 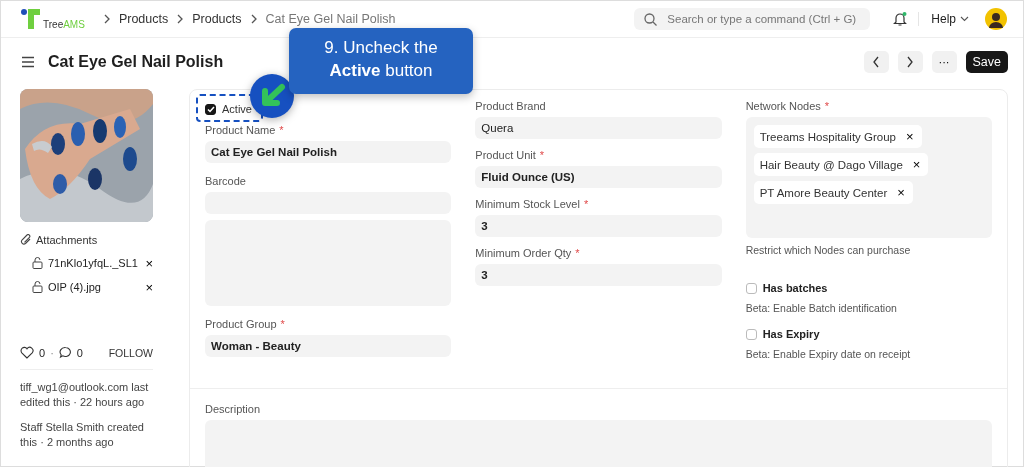 I want to click on attachment-link: OIP (4).jpg, so click(x=94, y=287).